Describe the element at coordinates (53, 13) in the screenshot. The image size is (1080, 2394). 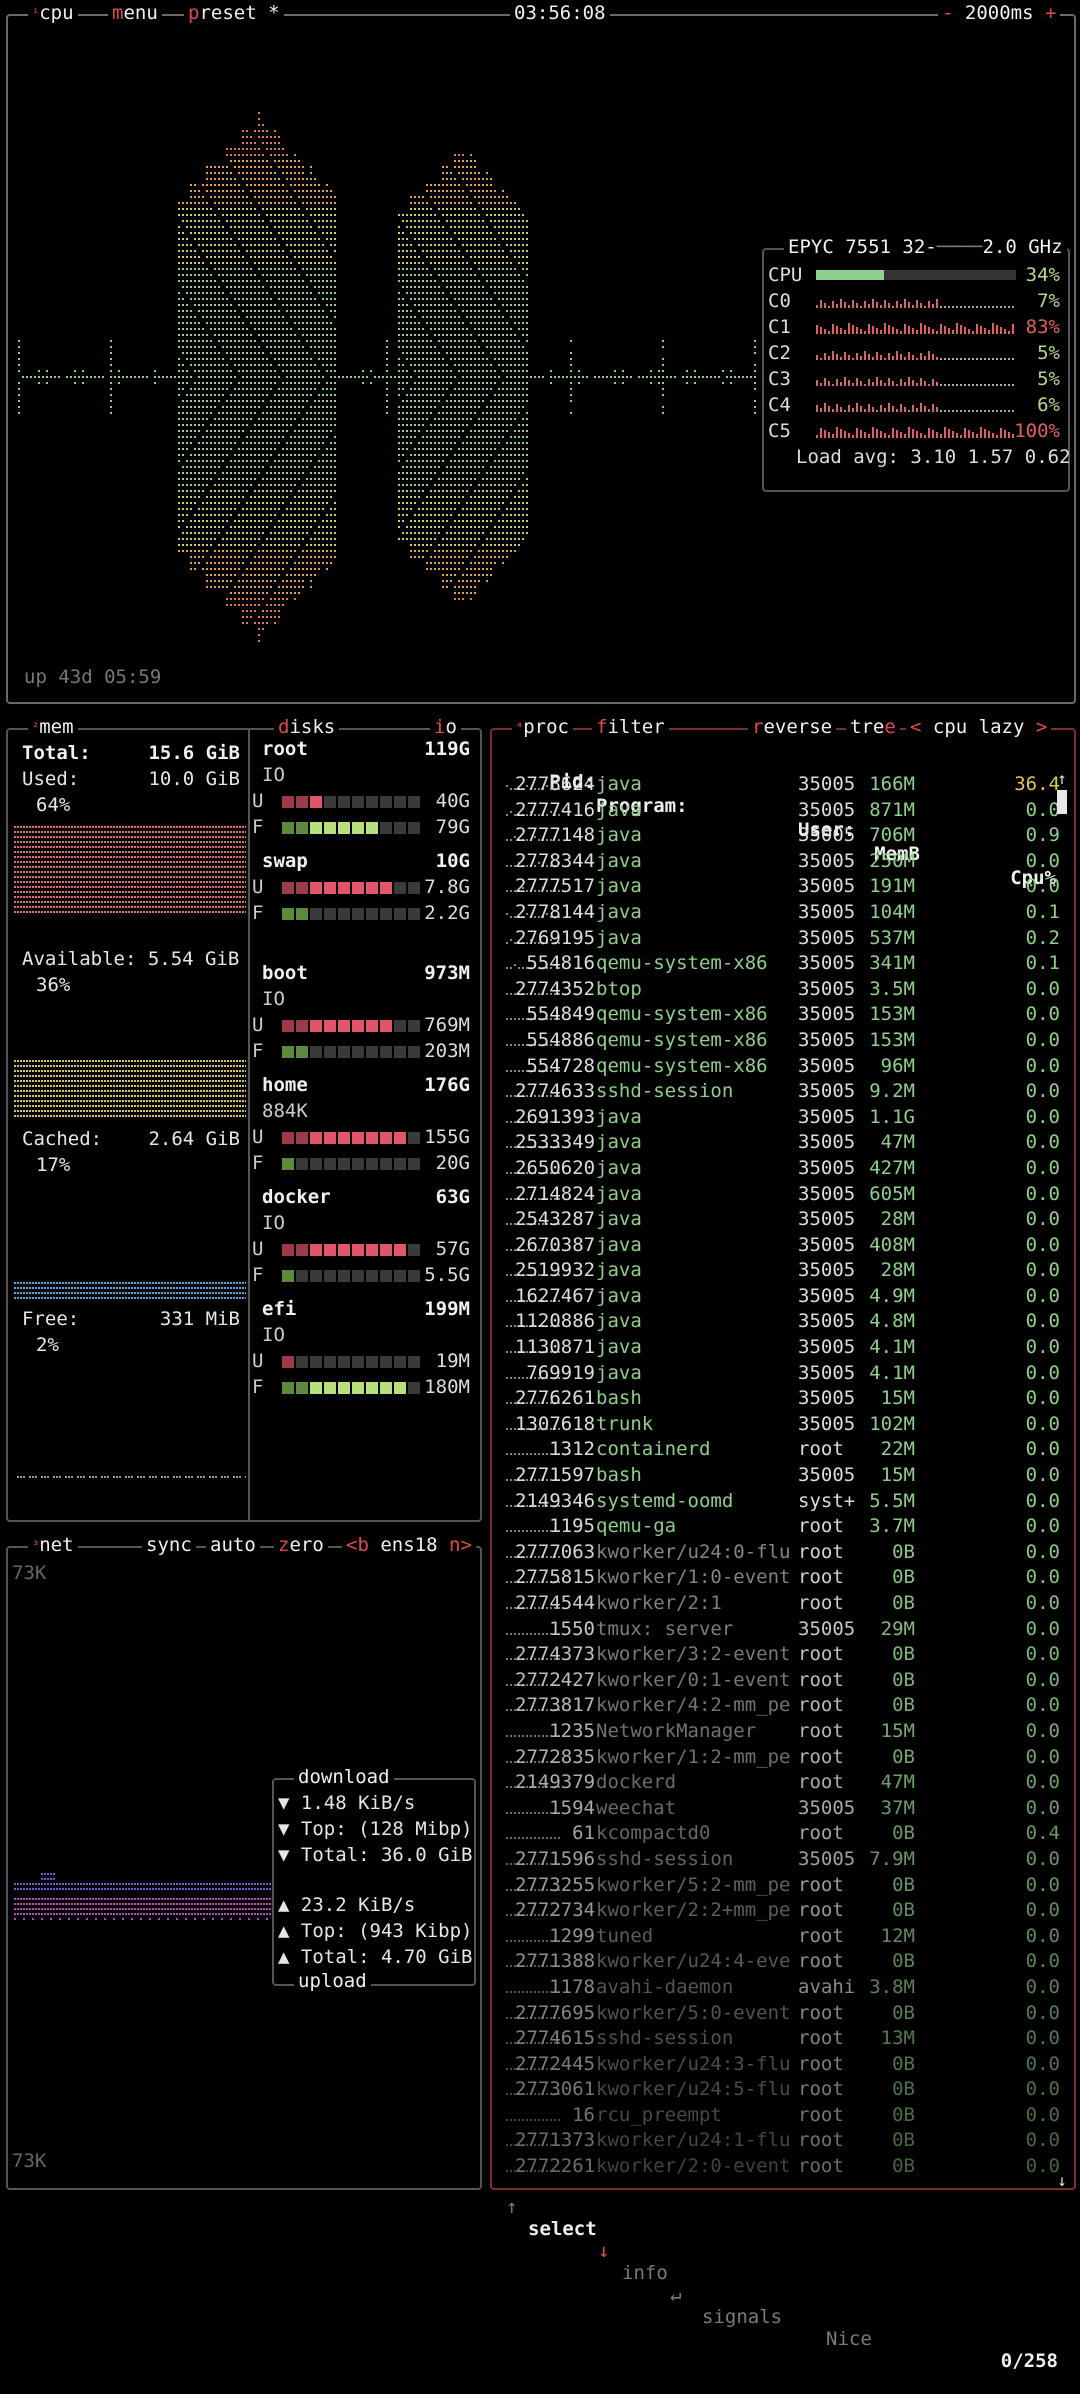
I see `cpu-tab: ¹cpu` at that location.